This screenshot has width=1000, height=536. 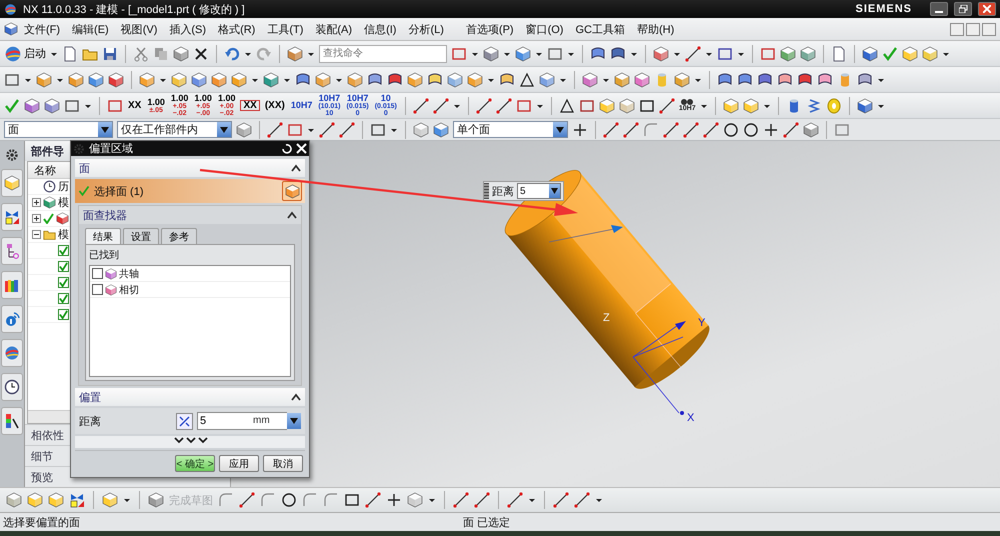 I want to click on status-prompt: 选择要偏置的面, so click(x=41, y=523).